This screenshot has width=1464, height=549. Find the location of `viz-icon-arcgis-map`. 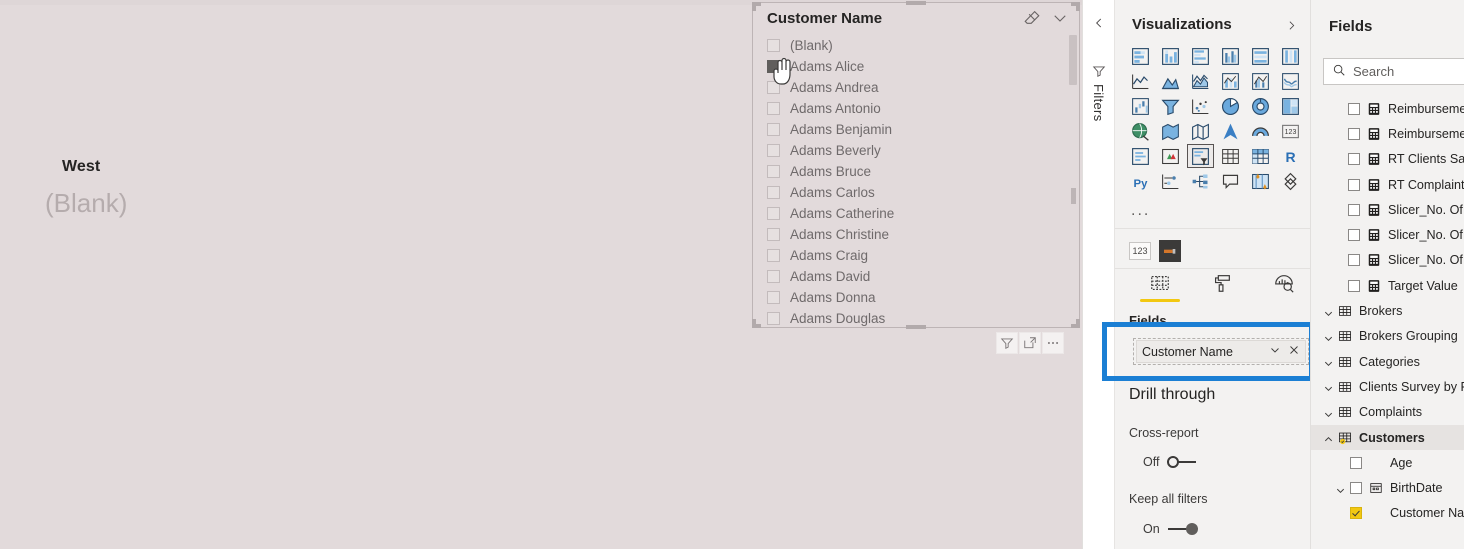

viz-icon-arcgis-map is located at coordinates (1260, 131).